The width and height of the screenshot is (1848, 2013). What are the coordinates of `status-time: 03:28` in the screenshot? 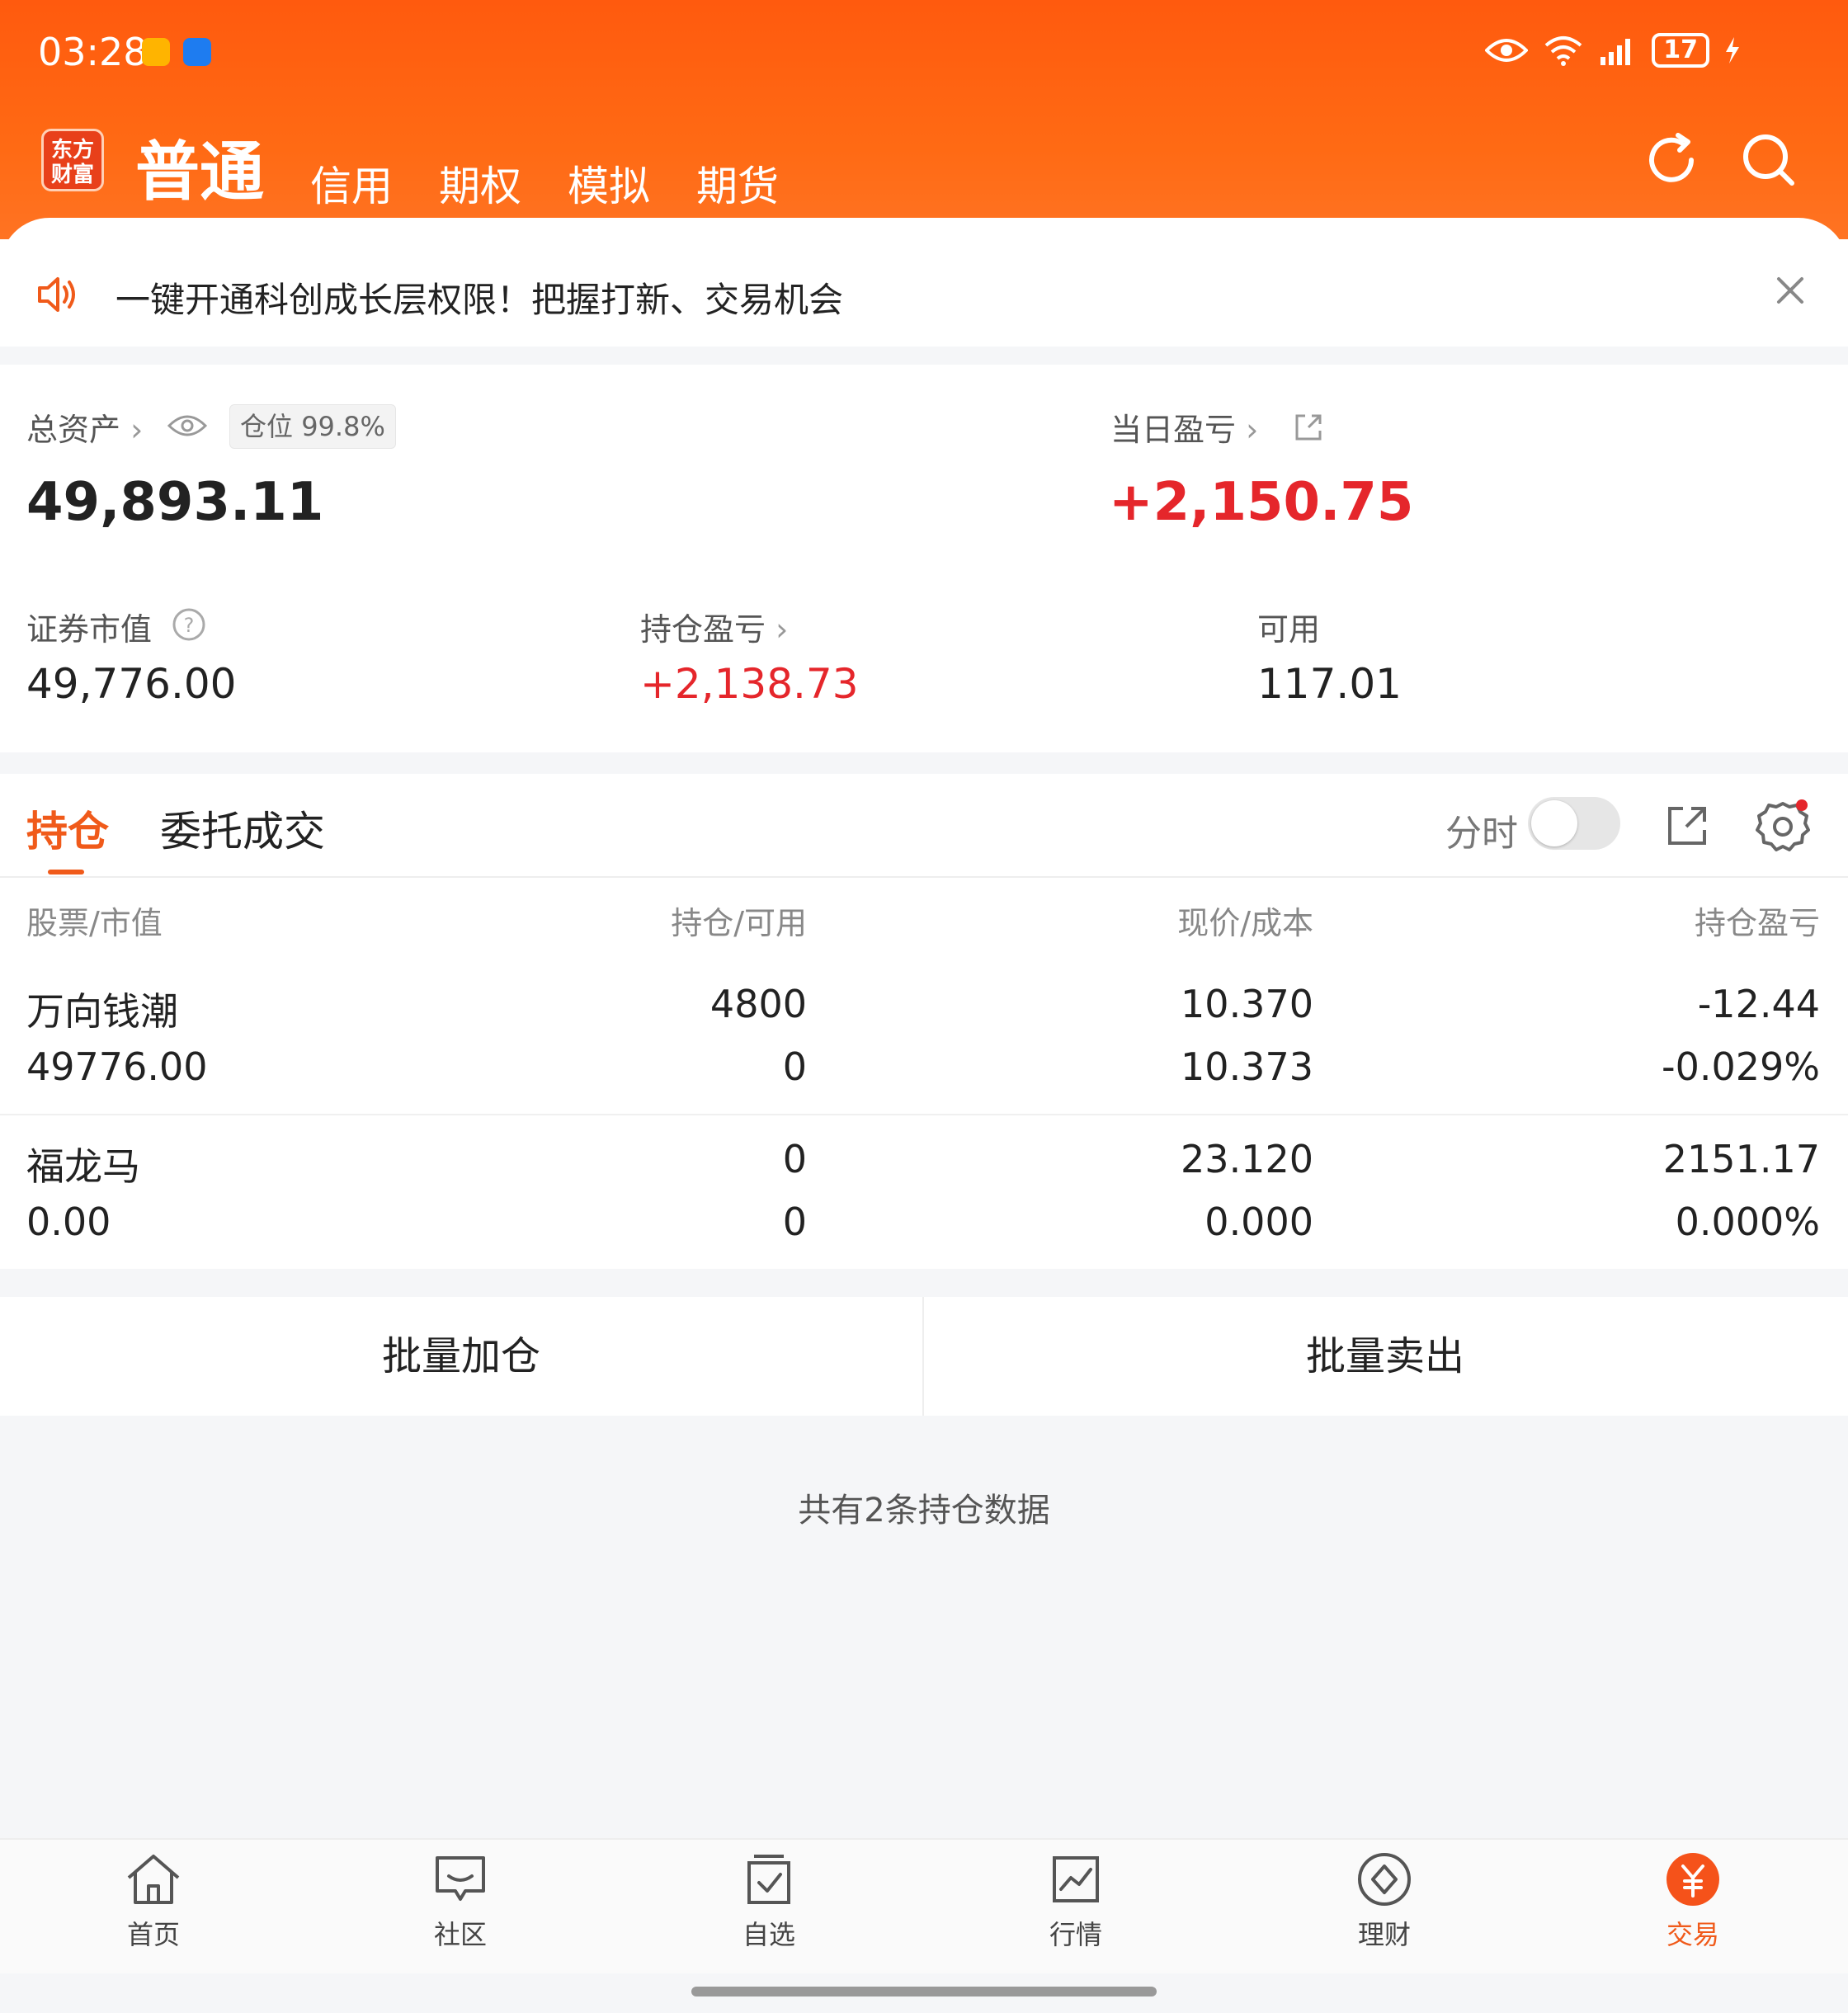 It's located at (93, 52).